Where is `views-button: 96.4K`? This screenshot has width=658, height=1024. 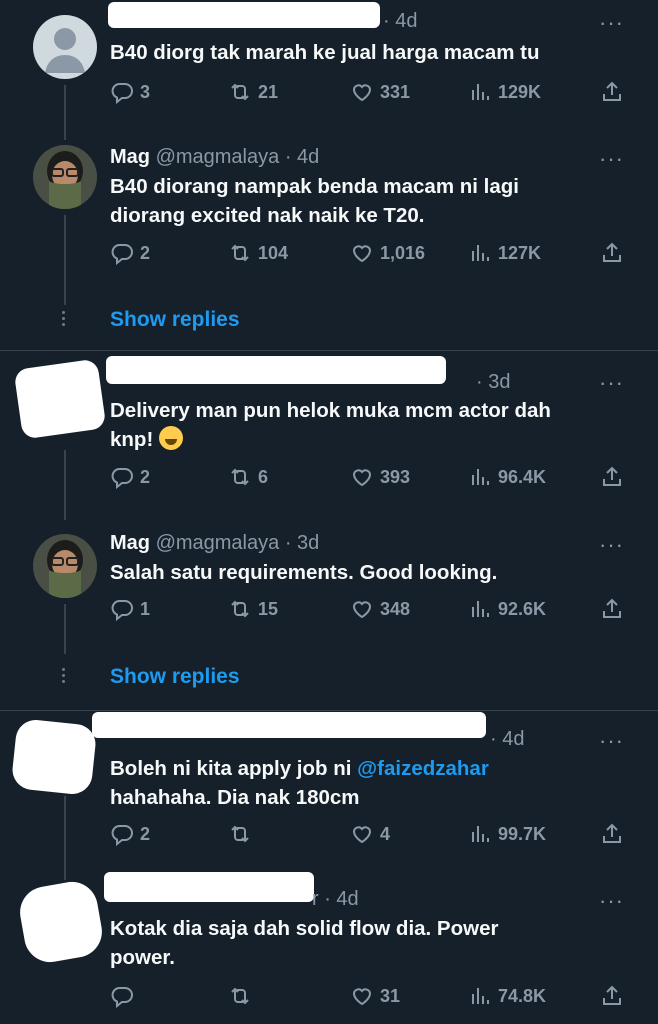
views-button: 96.4K is located at coordinates (507, 477).